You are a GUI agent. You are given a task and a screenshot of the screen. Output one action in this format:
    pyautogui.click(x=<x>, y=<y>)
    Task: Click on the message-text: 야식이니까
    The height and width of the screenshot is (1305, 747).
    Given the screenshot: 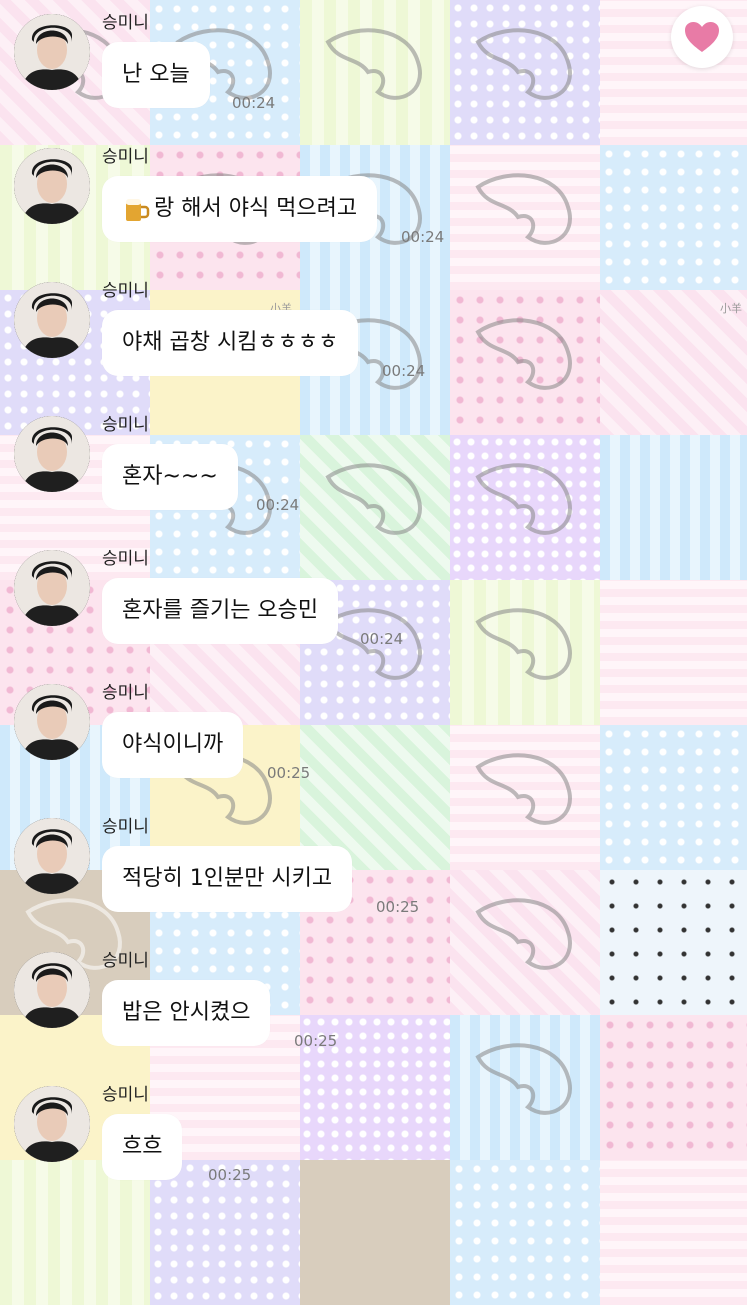 What is the action you would take?
    pyautogui.click(x=173, y=744)
    